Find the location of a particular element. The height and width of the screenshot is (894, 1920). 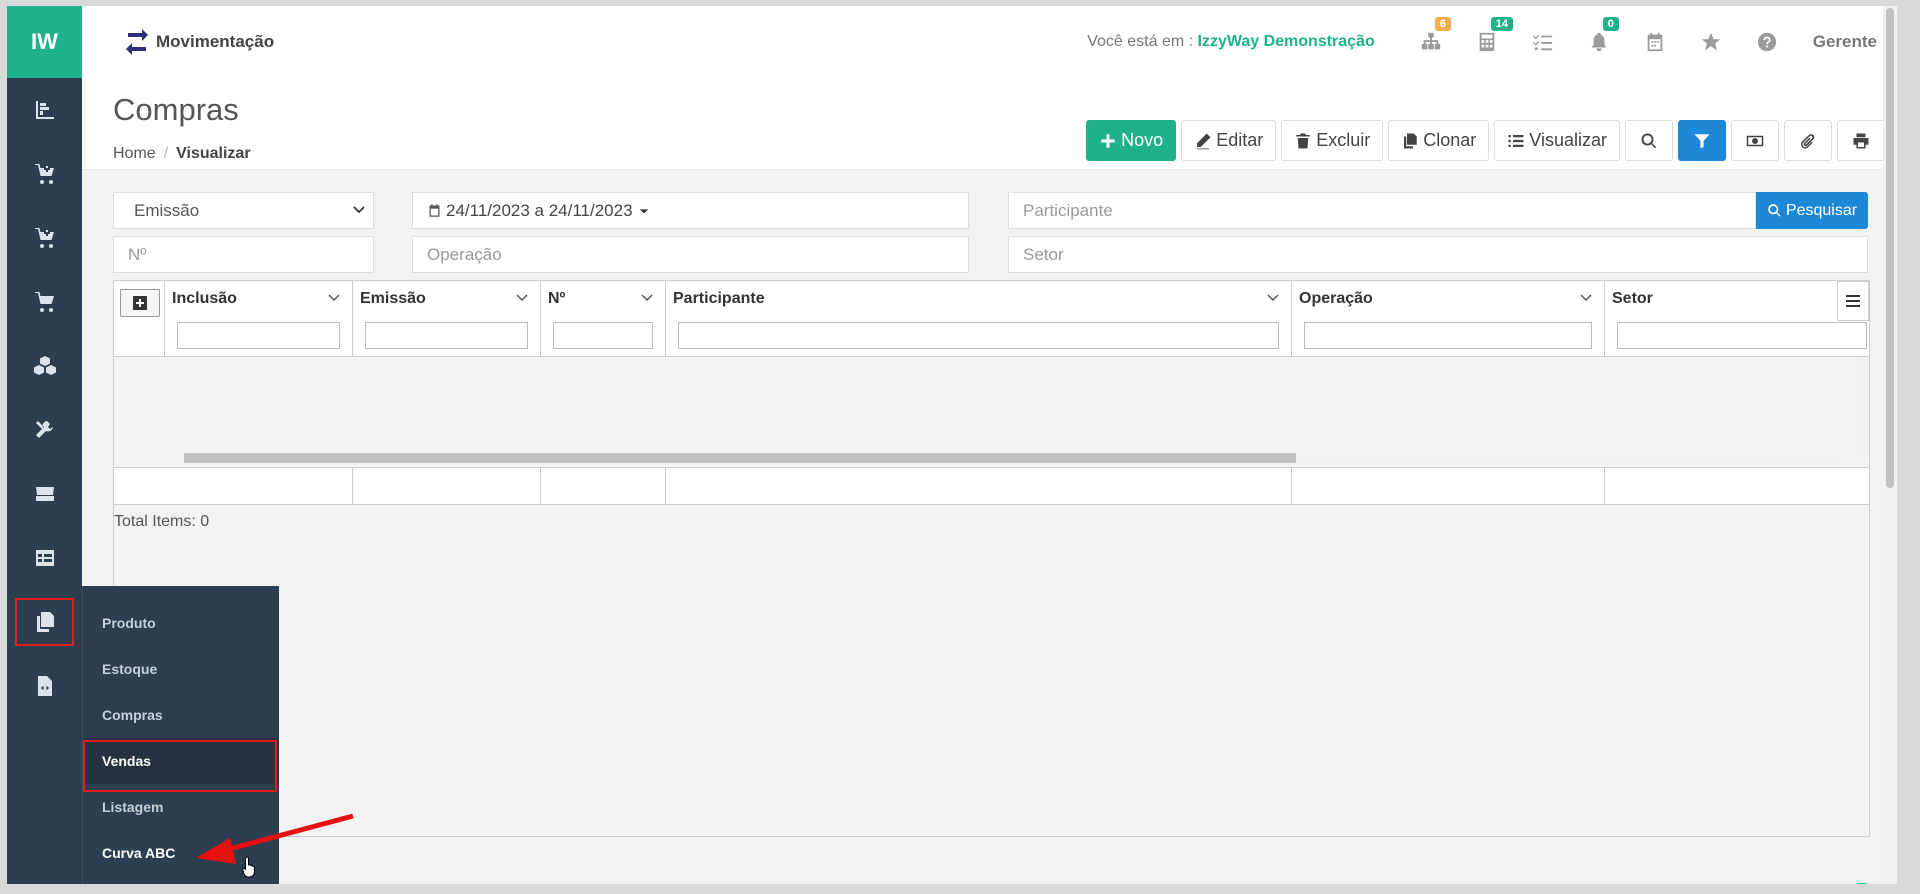

tasks-button is located at coordinates (1543, 42).